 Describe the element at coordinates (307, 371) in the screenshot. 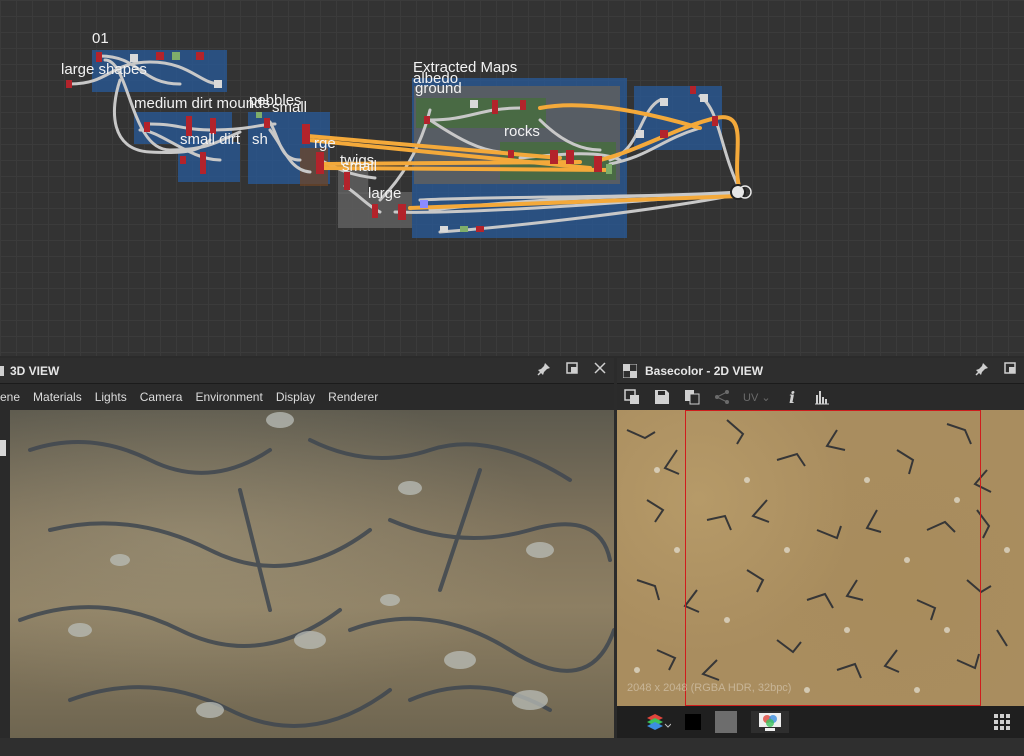

I see `panel-3d-header: 3D VIEW` at that location.